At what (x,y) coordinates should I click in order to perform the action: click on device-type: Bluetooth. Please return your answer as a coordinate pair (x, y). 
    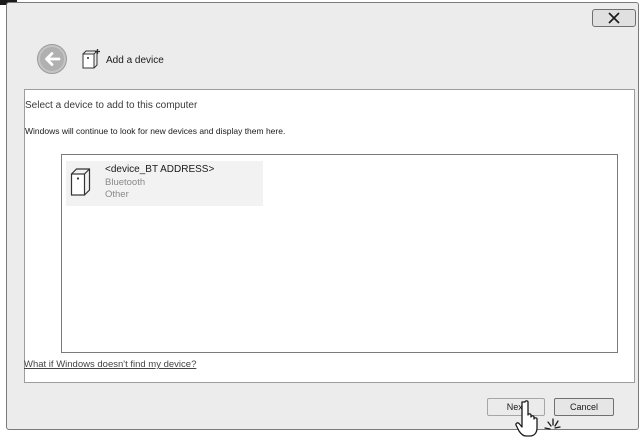
    Looking at the image, I should click on (125, 182).